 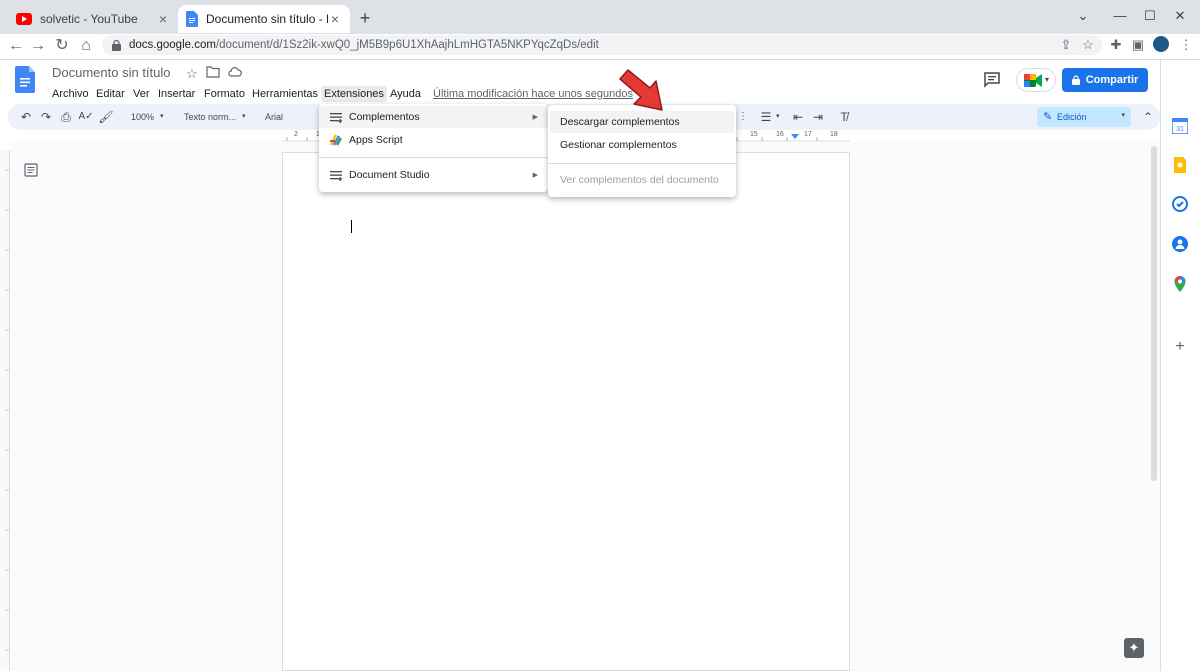 What do you see at coordinates (1072, 117) in the screenshot?
I see `editing-mode-label: Edición` at bounding box center [1072, 117].